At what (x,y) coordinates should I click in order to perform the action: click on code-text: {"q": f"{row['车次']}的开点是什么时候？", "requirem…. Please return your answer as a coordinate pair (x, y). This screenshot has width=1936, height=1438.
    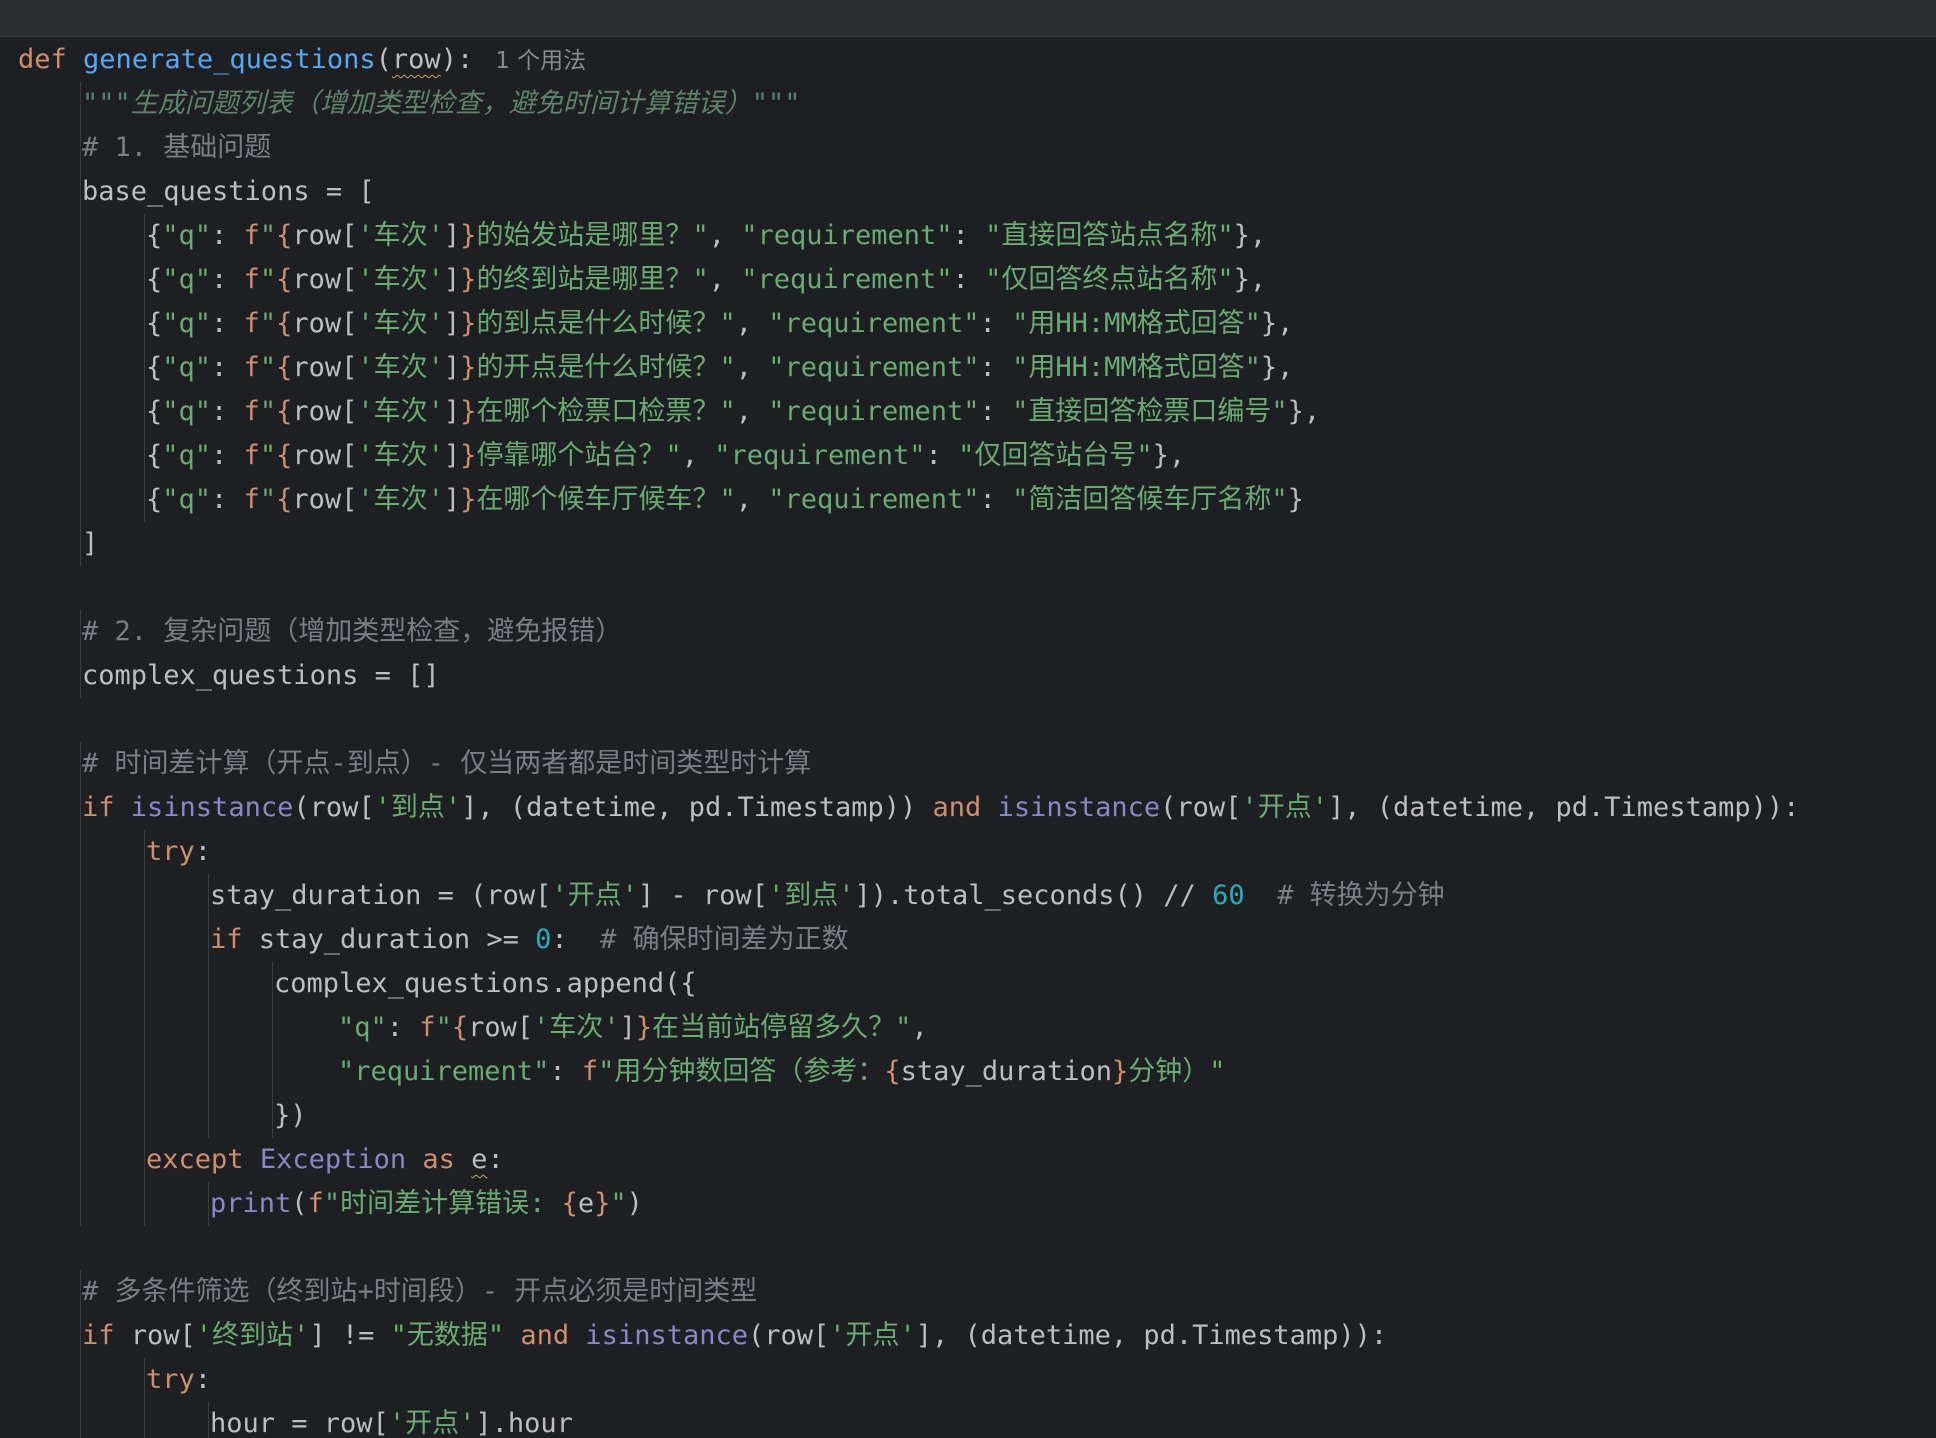
    Looking at the image, I should click on (720, 367).